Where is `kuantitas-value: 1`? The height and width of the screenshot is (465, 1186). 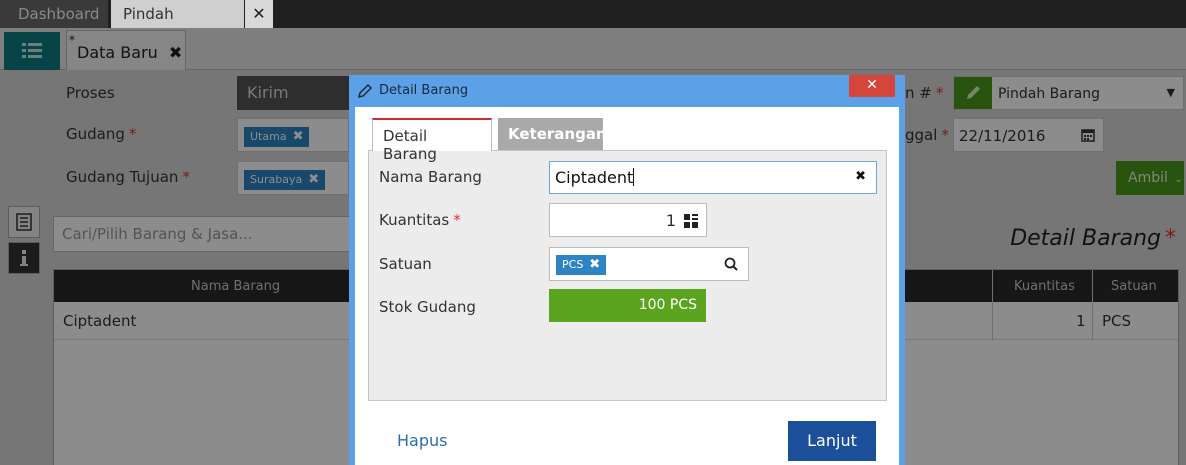
kuantitas-value: 1 is located at coordinates (670, 220).